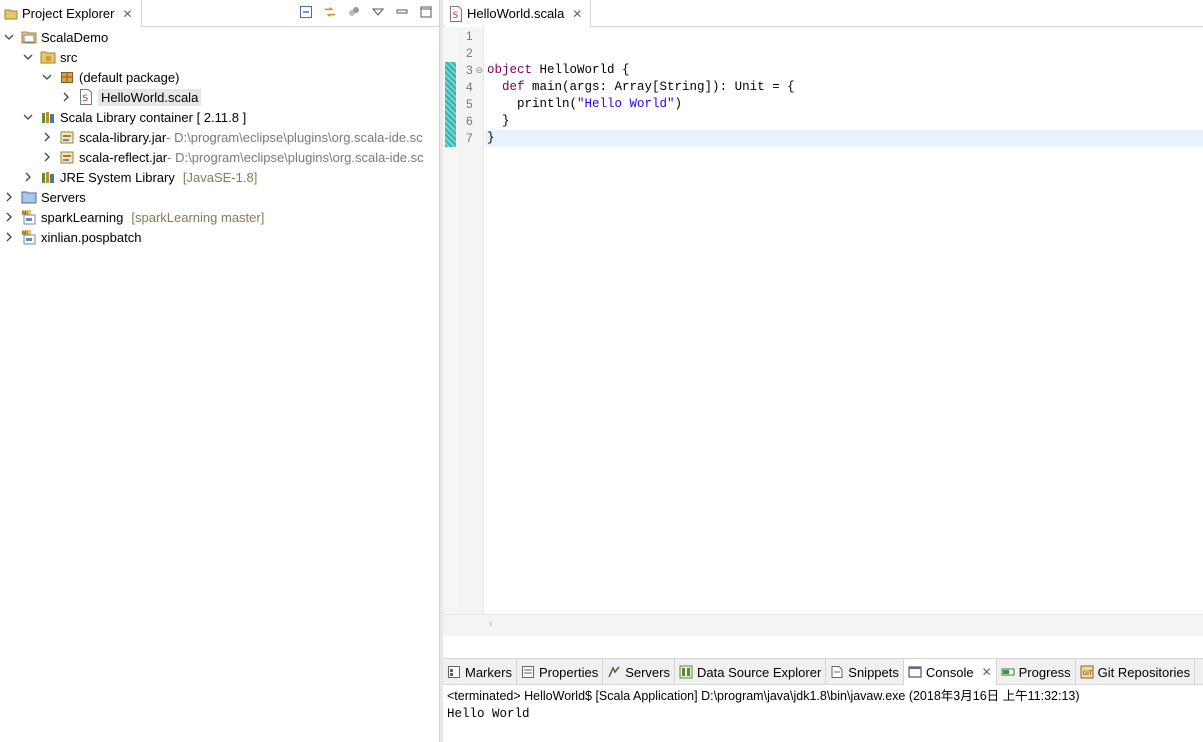 This screenshot has width=1203, height=742. I want to click on tree-item: Scala Library container [ 2.11.8 ], so click(219, 117).